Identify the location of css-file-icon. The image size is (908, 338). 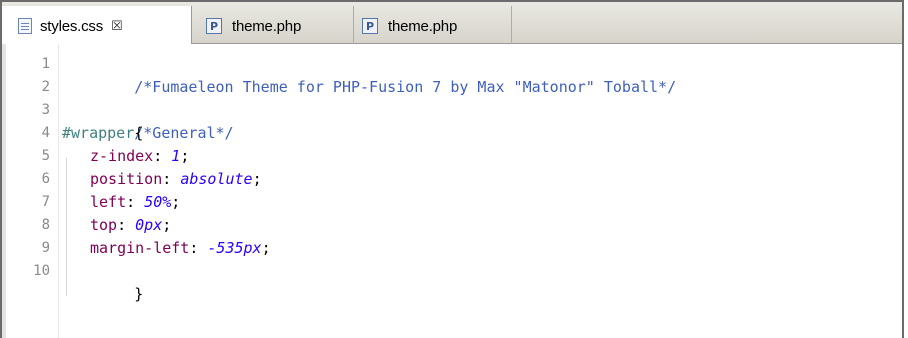
(25, 26).